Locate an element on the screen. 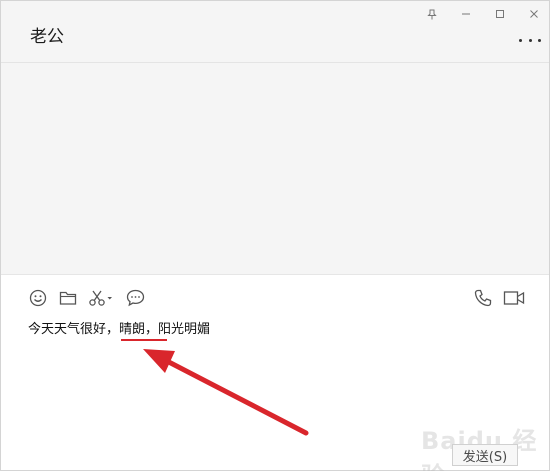  file-button is located at coordinates (68, 298).